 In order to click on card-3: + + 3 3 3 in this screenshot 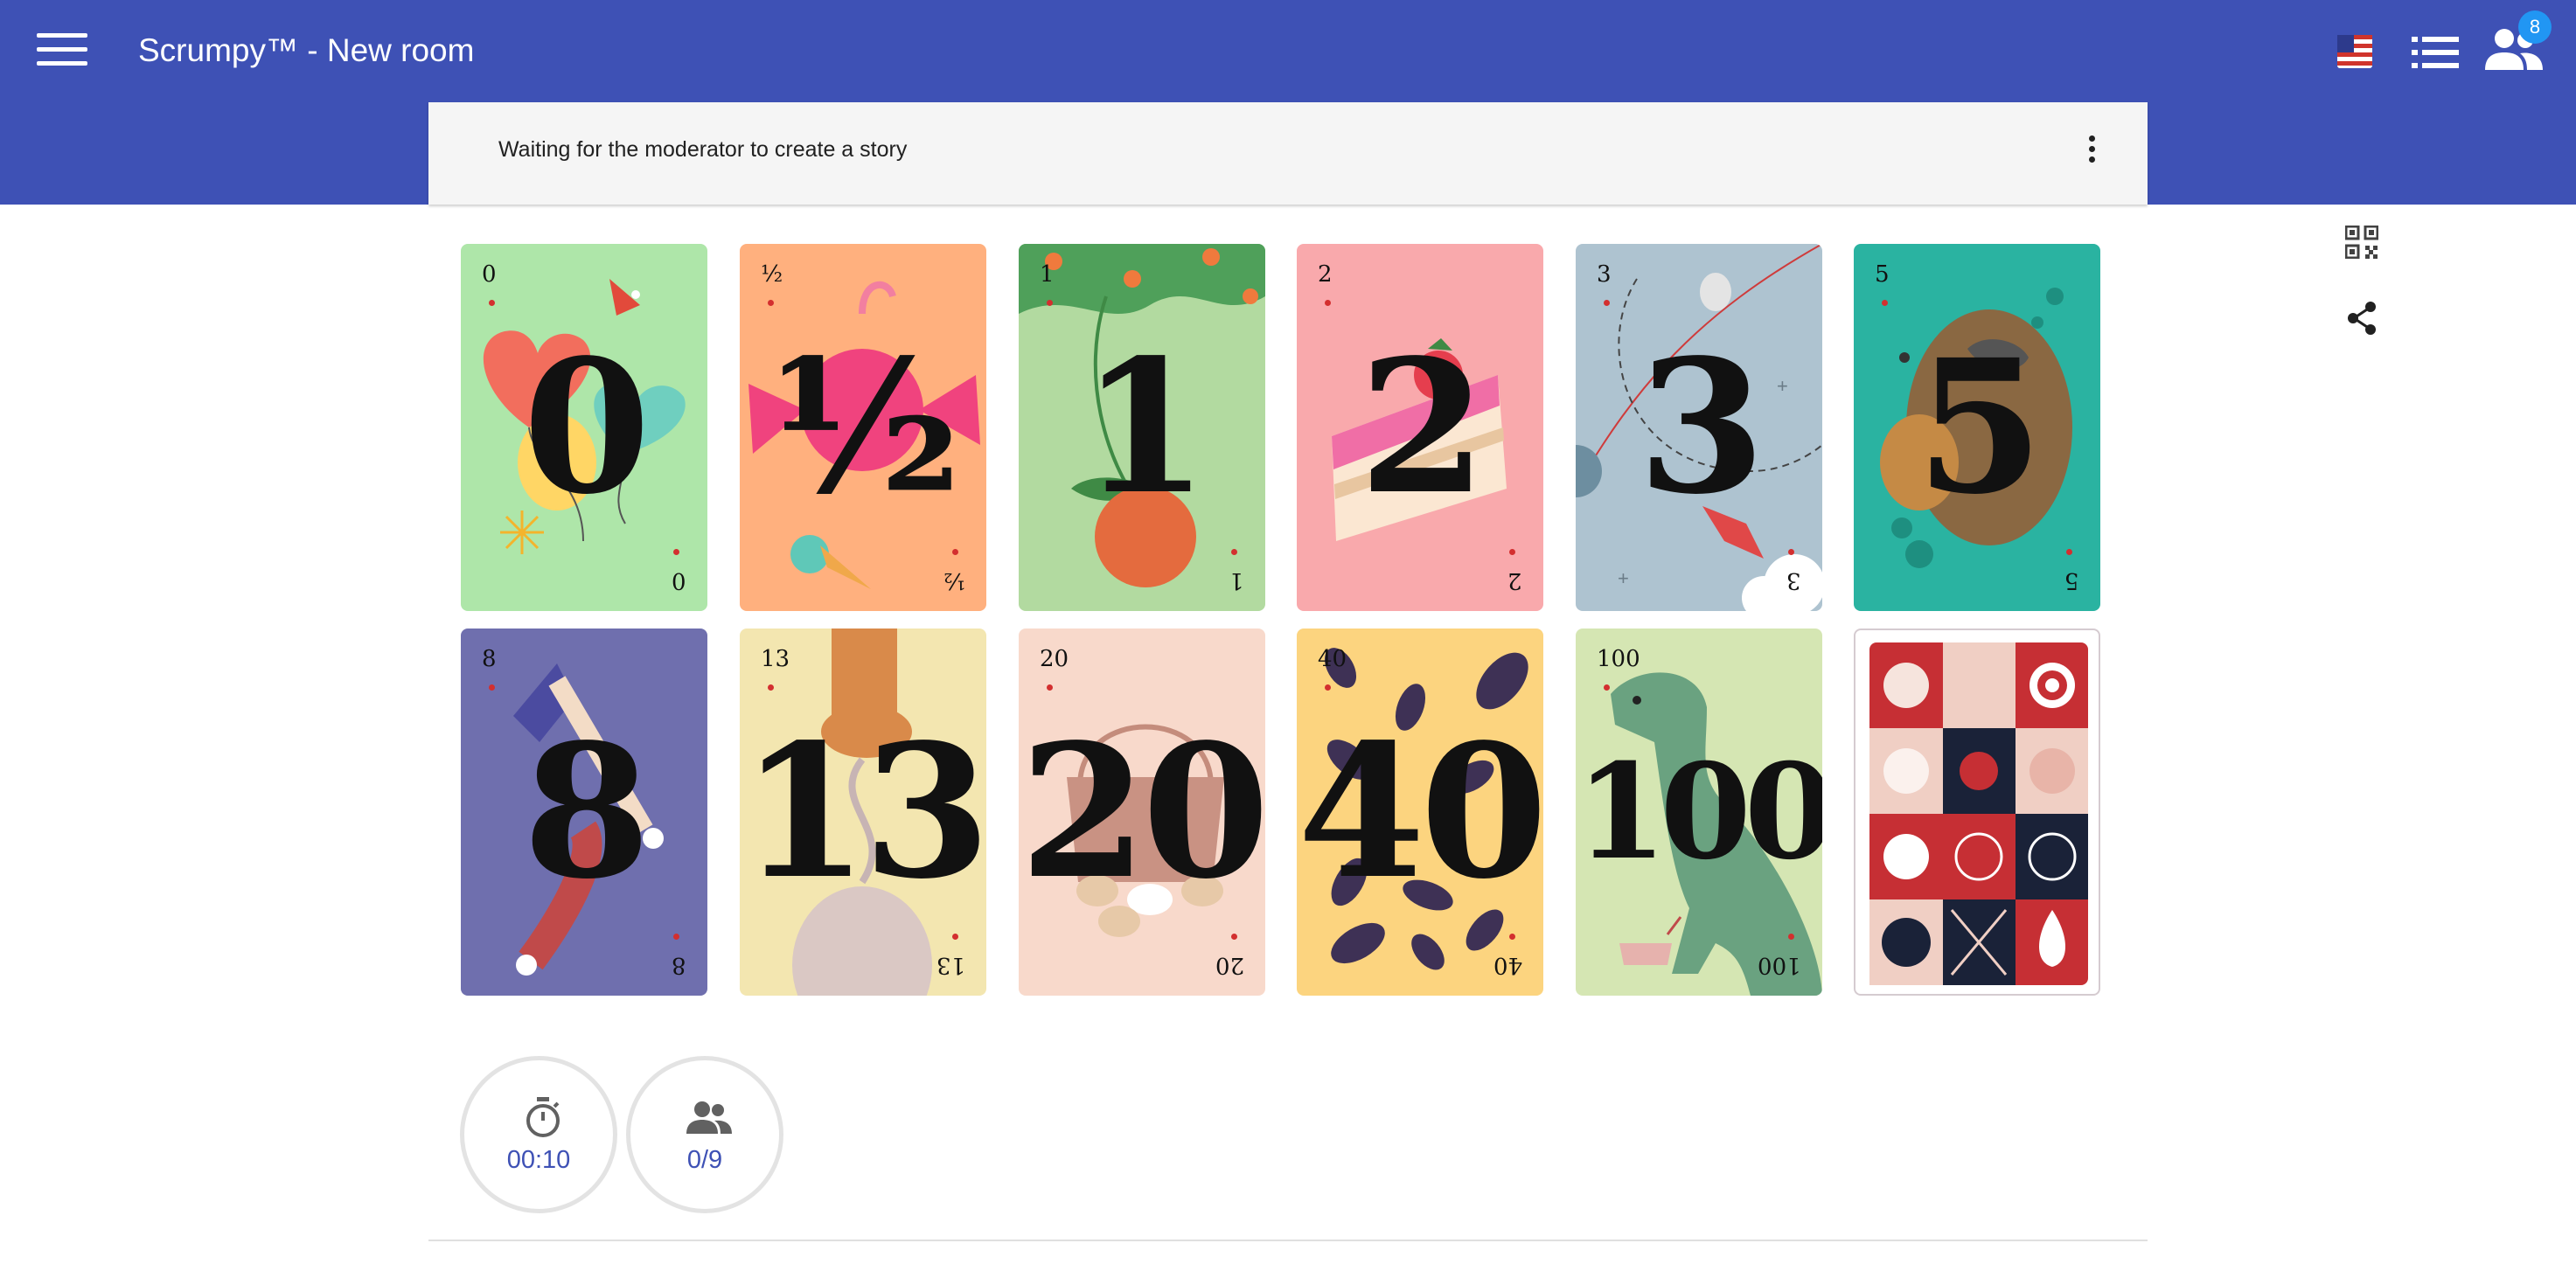, I will do `click(1699, 428)`.